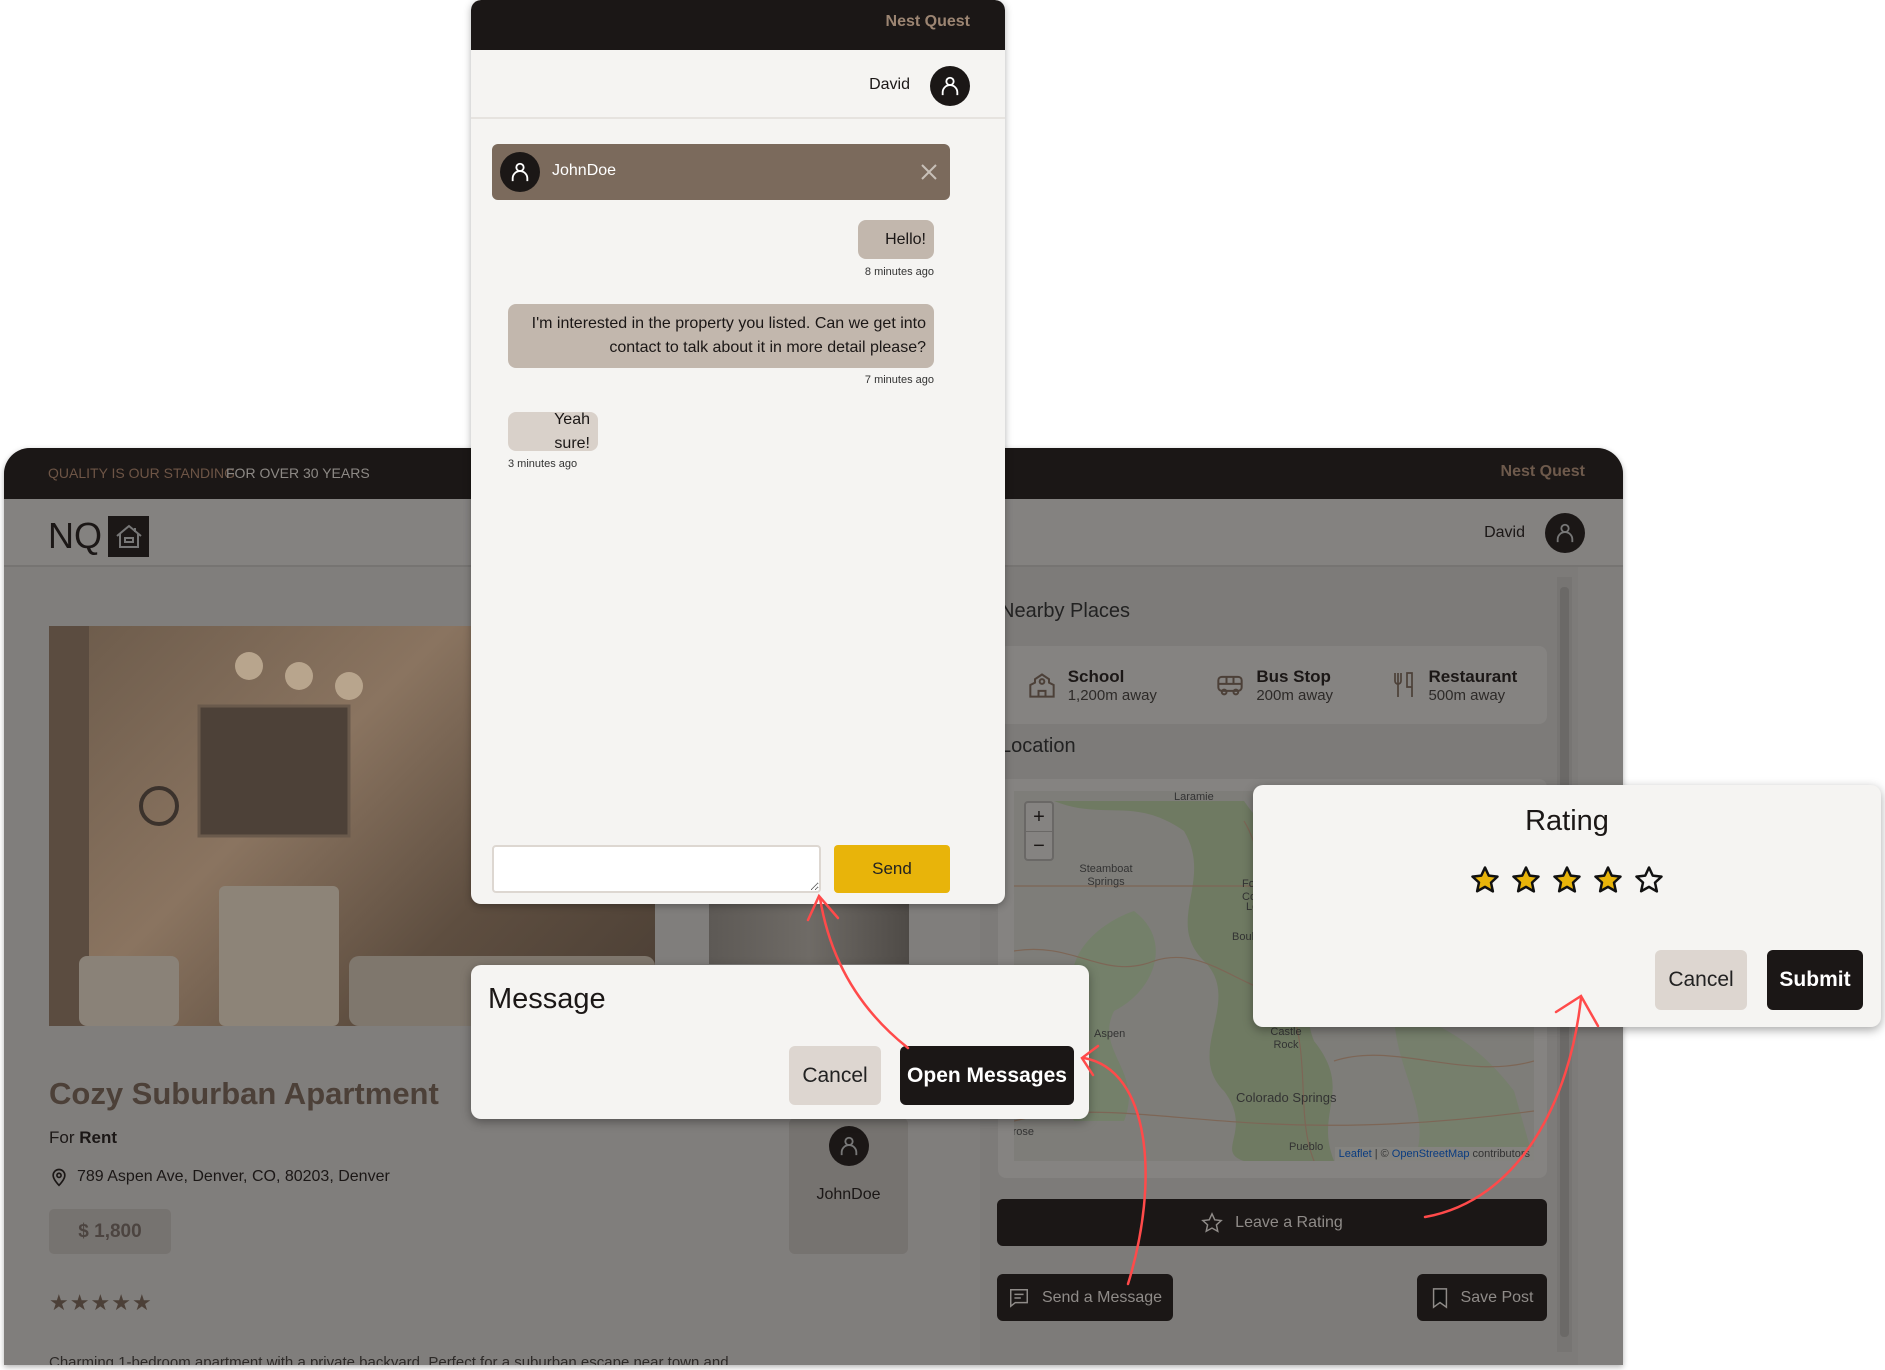 The width and height of the screenshot is (1885, 1370). I want to click on message-time: 7 minutes ago, so click(899, 380).